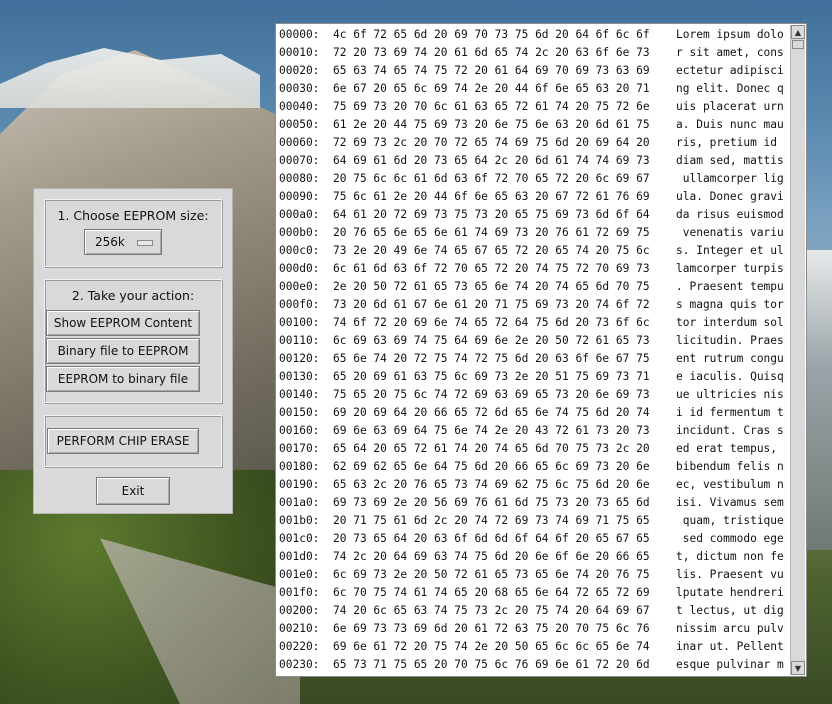  Describe the element at coordinates (299, 268) in the screenshot. I see `hexdump-offset: 000d0:` at that location.